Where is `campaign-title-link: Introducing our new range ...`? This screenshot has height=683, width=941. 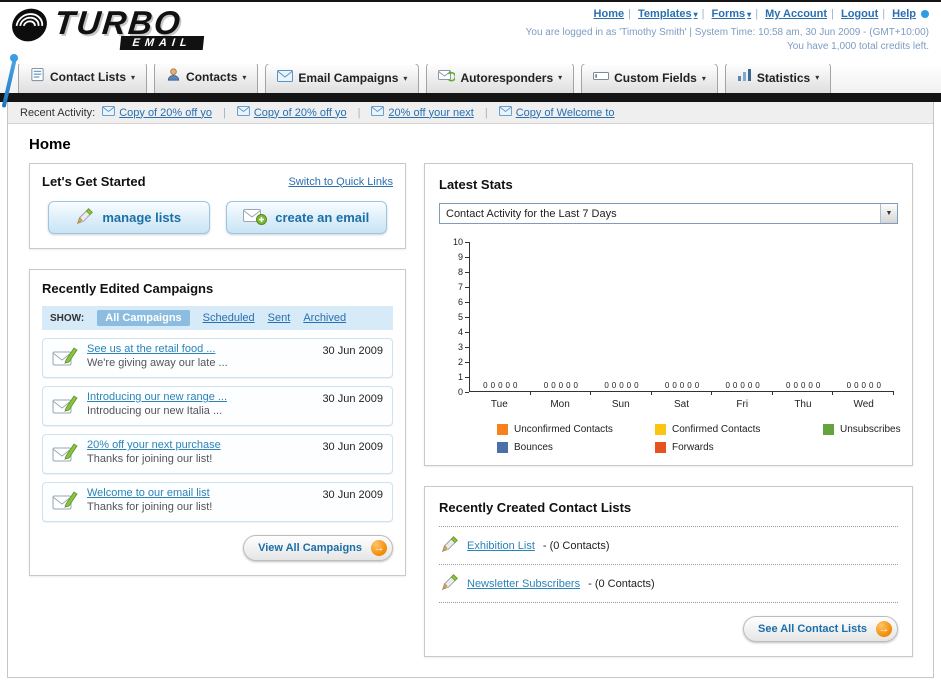 campaign-title-link: Introducing our new range ... is located at coordinates (200, 397).